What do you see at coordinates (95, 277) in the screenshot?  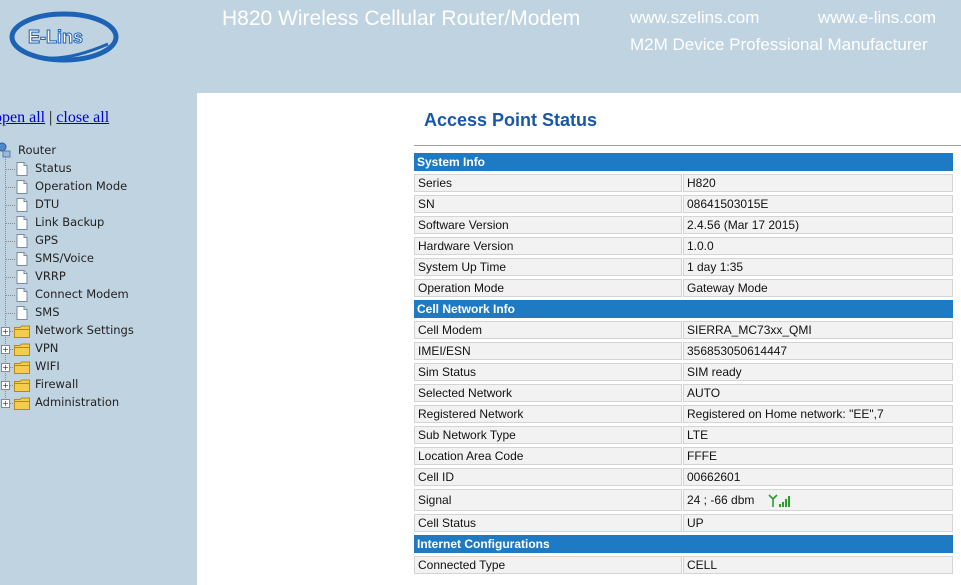 I see `nav-page-vrrp: VRRP` at bounding box center [95, 277].